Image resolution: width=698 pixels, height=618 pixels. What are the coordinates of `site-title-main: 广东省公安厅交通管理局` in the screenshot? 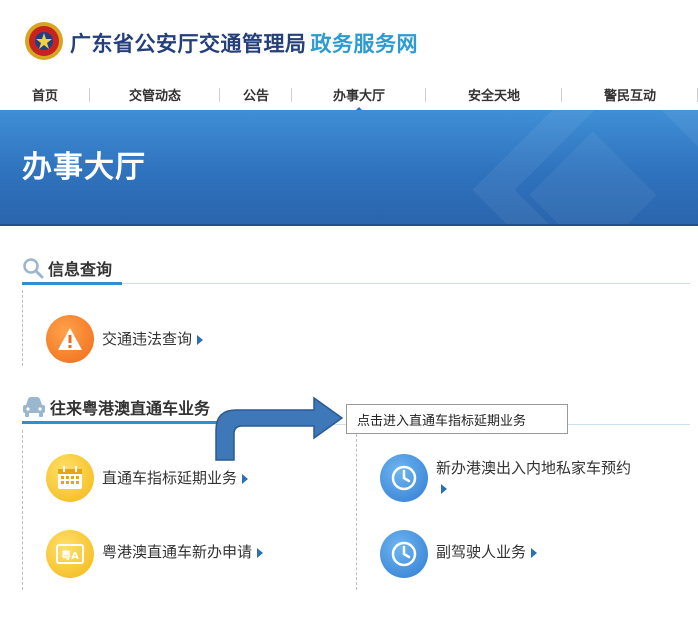 It's located at (188, 44).